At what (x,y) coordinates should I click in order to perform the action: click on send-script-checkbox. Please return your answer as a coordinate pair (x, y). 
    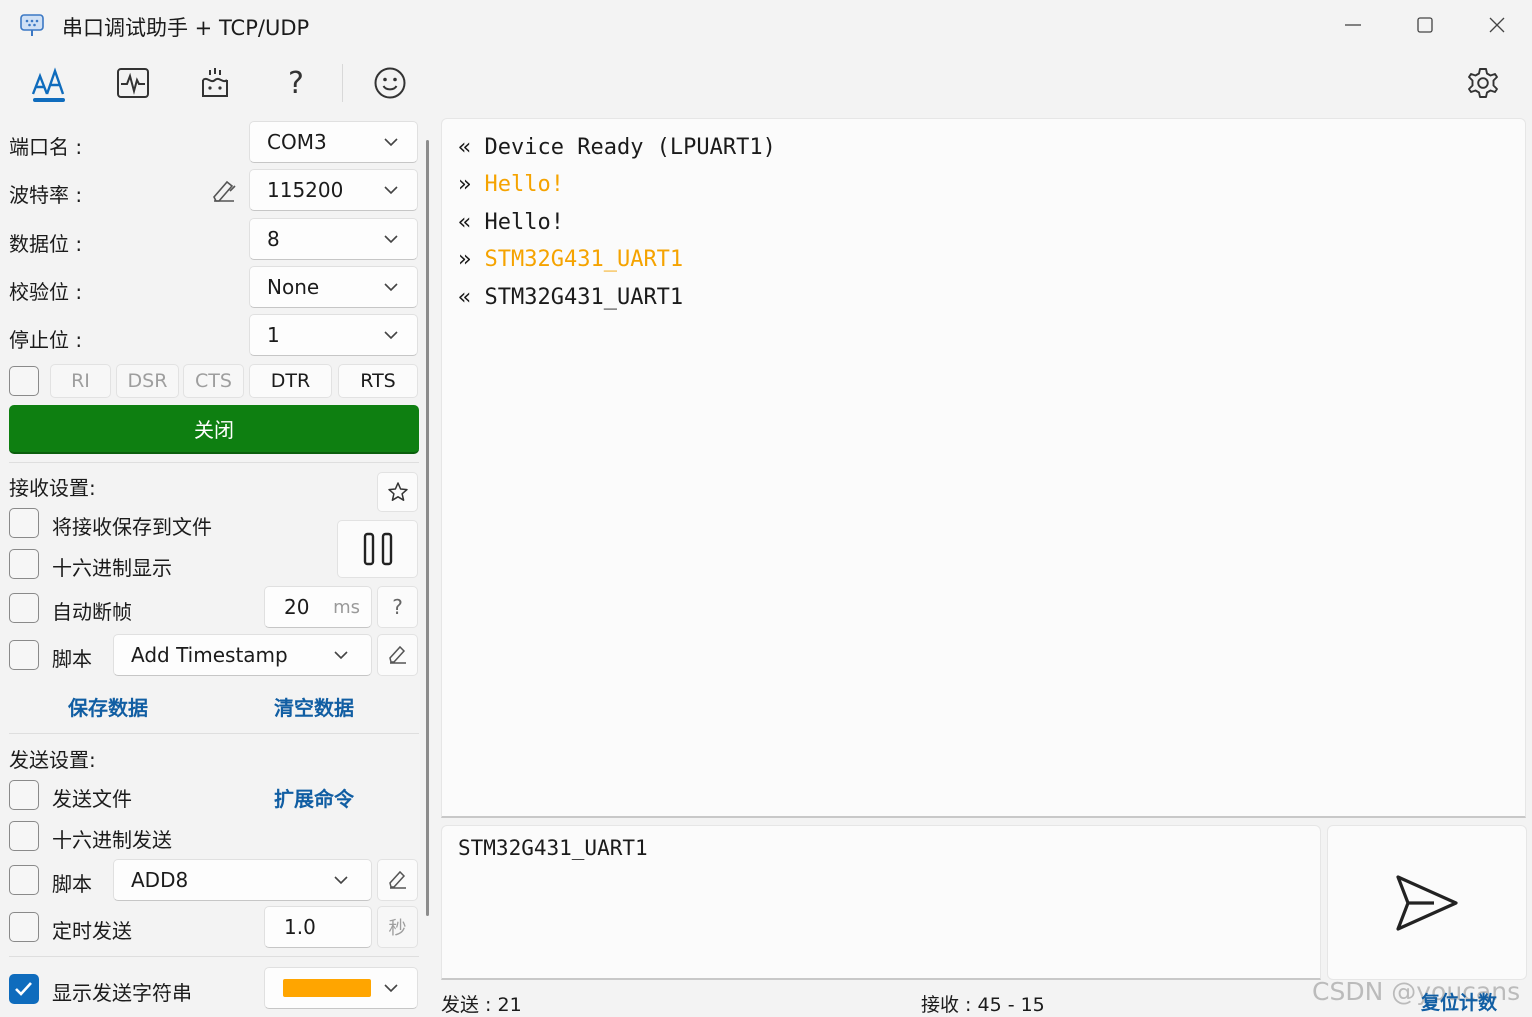
    Looking at the image, I should click on (24, 880).